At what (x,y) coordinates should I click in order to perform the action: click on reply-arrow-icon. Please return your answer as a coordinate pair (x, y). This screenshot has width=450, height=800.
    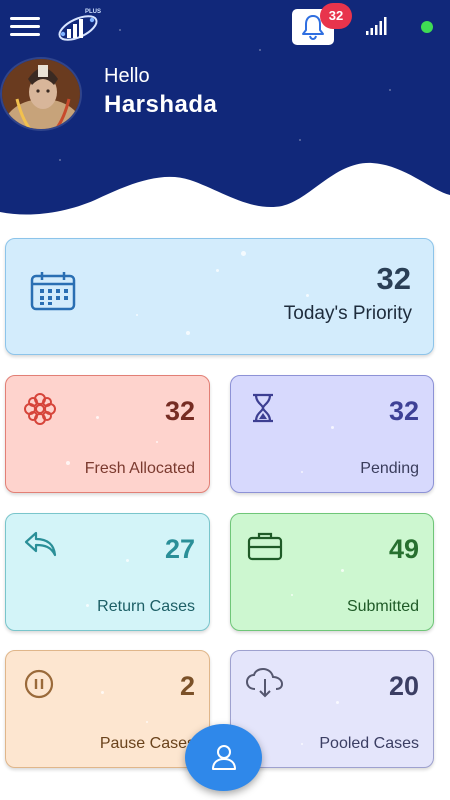
    Looking at the image, I should click on (40, 544).